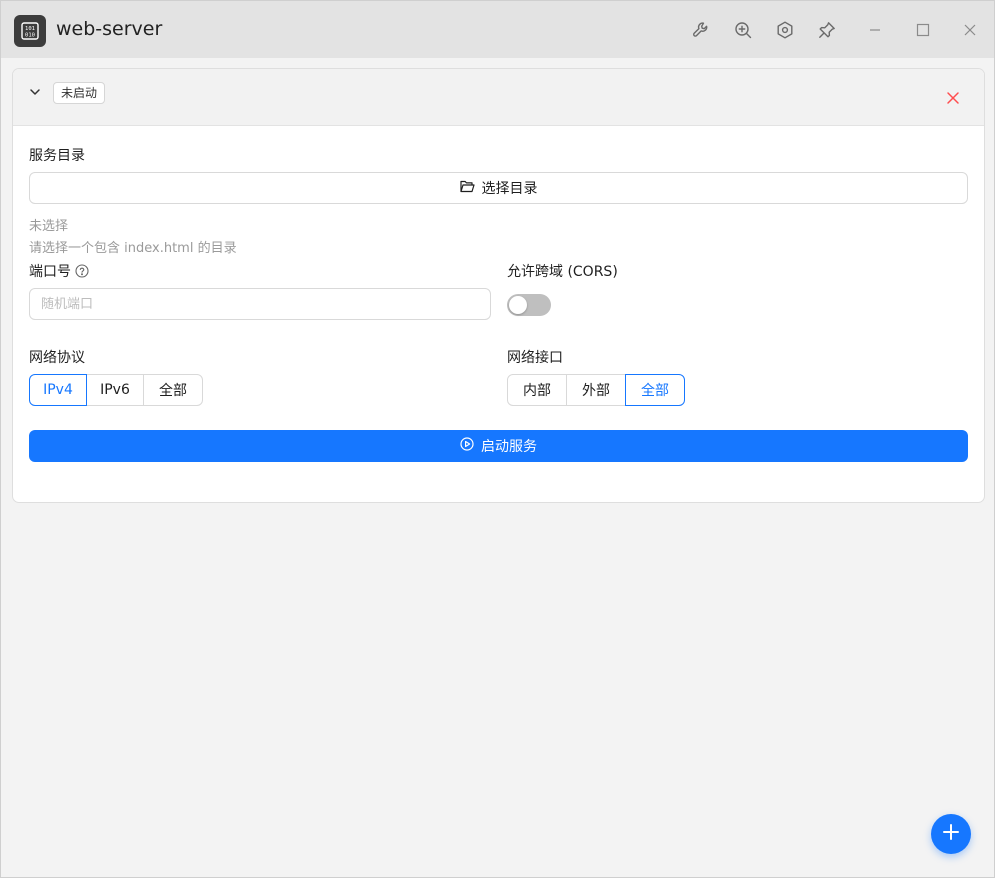  I want to click on start-server-button: 启动服务, so click(498, 446).